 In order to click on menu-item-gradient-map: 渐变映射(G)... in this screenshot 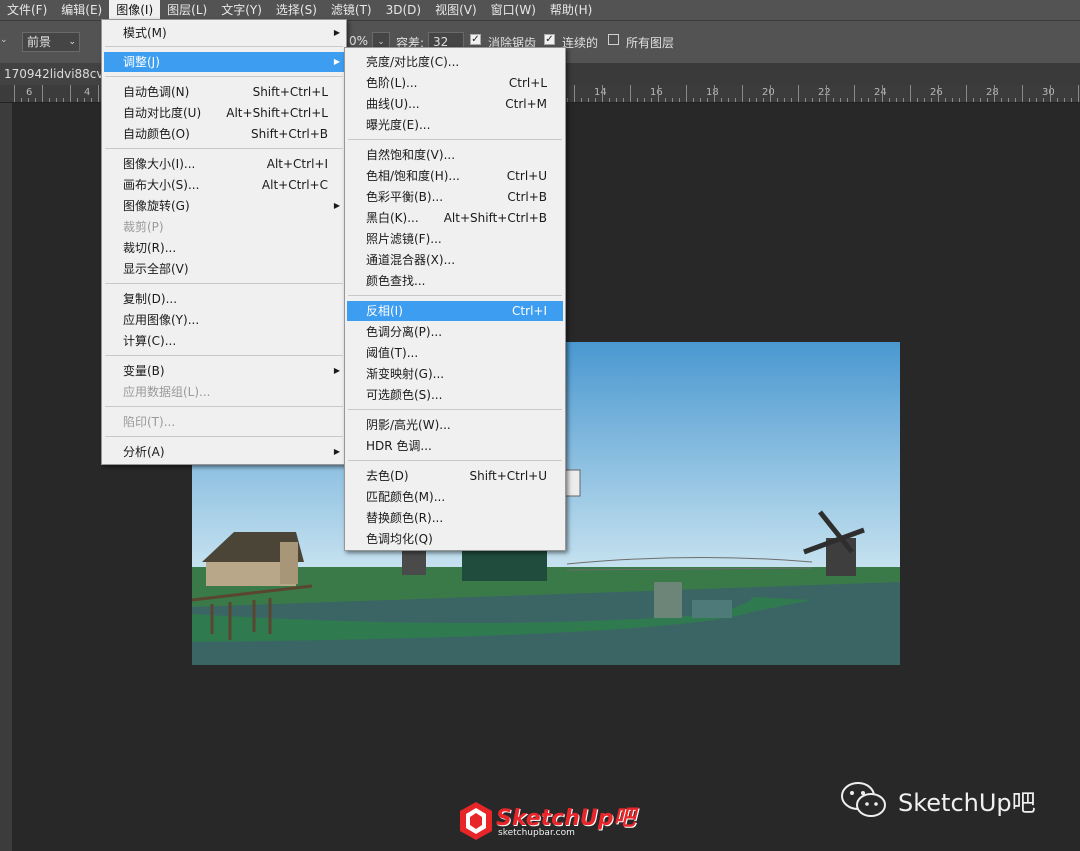, I will do `click(455, 374)`.